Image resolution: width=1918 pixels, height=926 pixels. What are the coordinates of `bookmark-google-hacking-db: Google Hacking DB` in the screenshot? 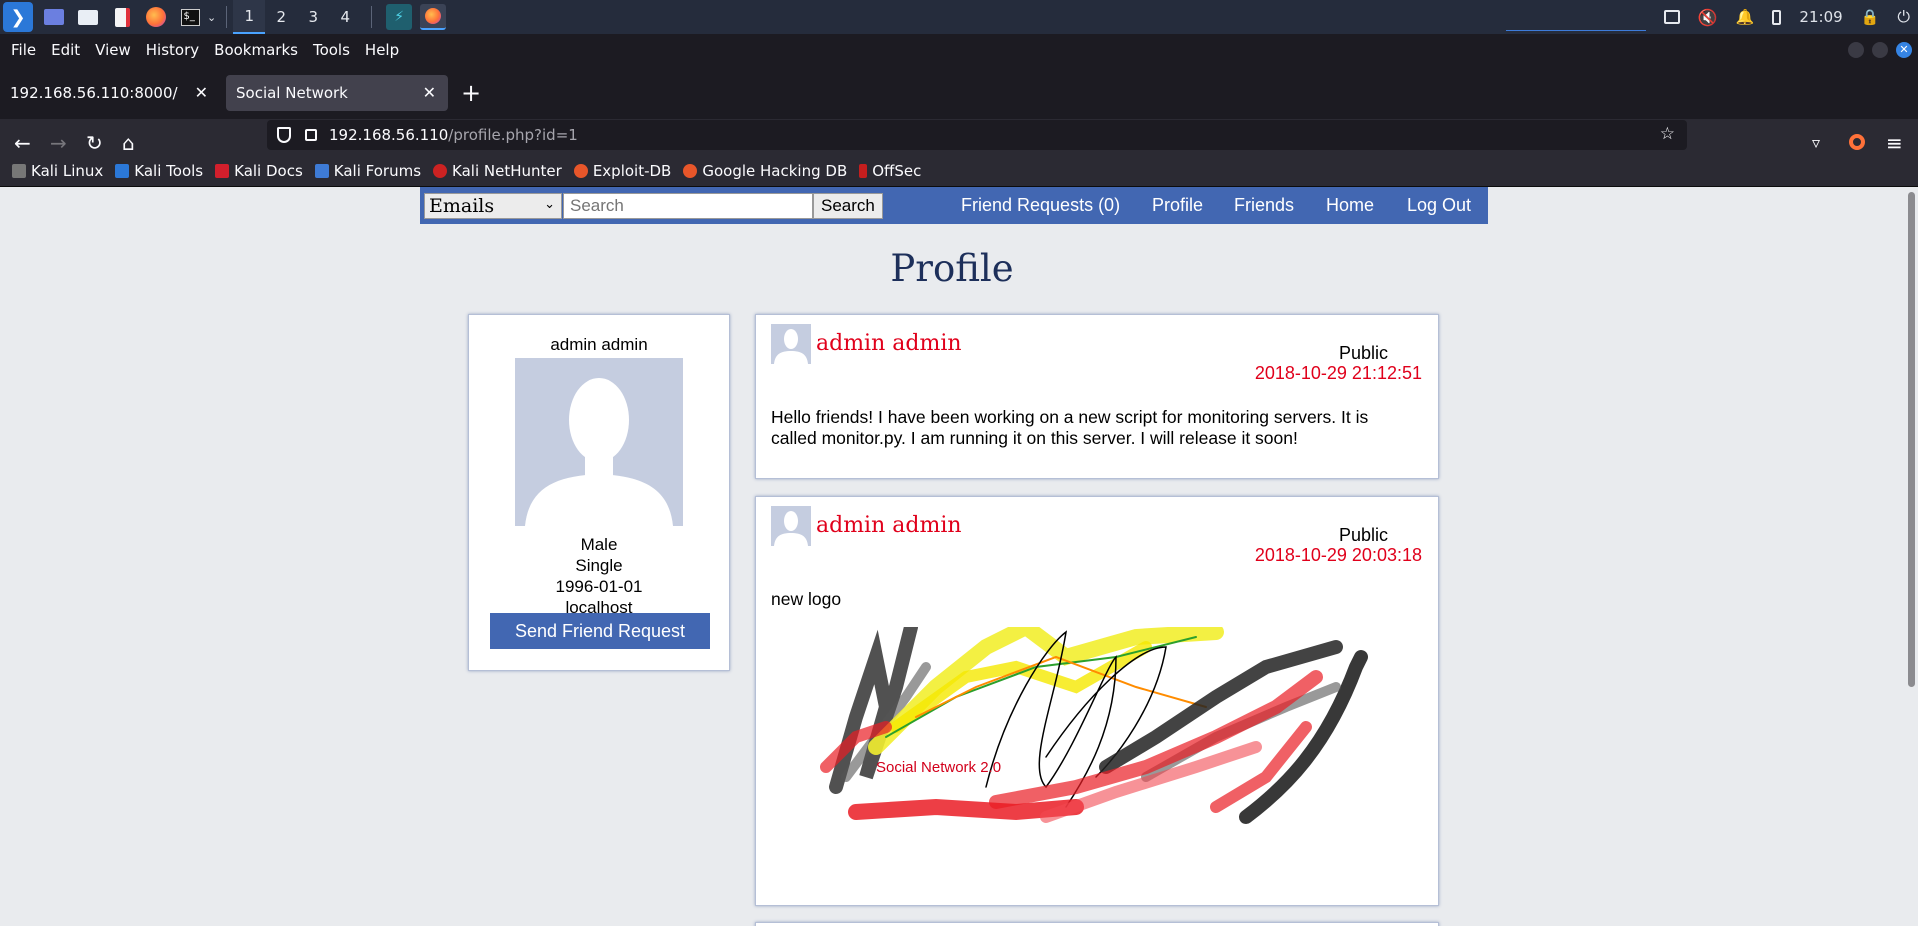 It's located at (765, 171).